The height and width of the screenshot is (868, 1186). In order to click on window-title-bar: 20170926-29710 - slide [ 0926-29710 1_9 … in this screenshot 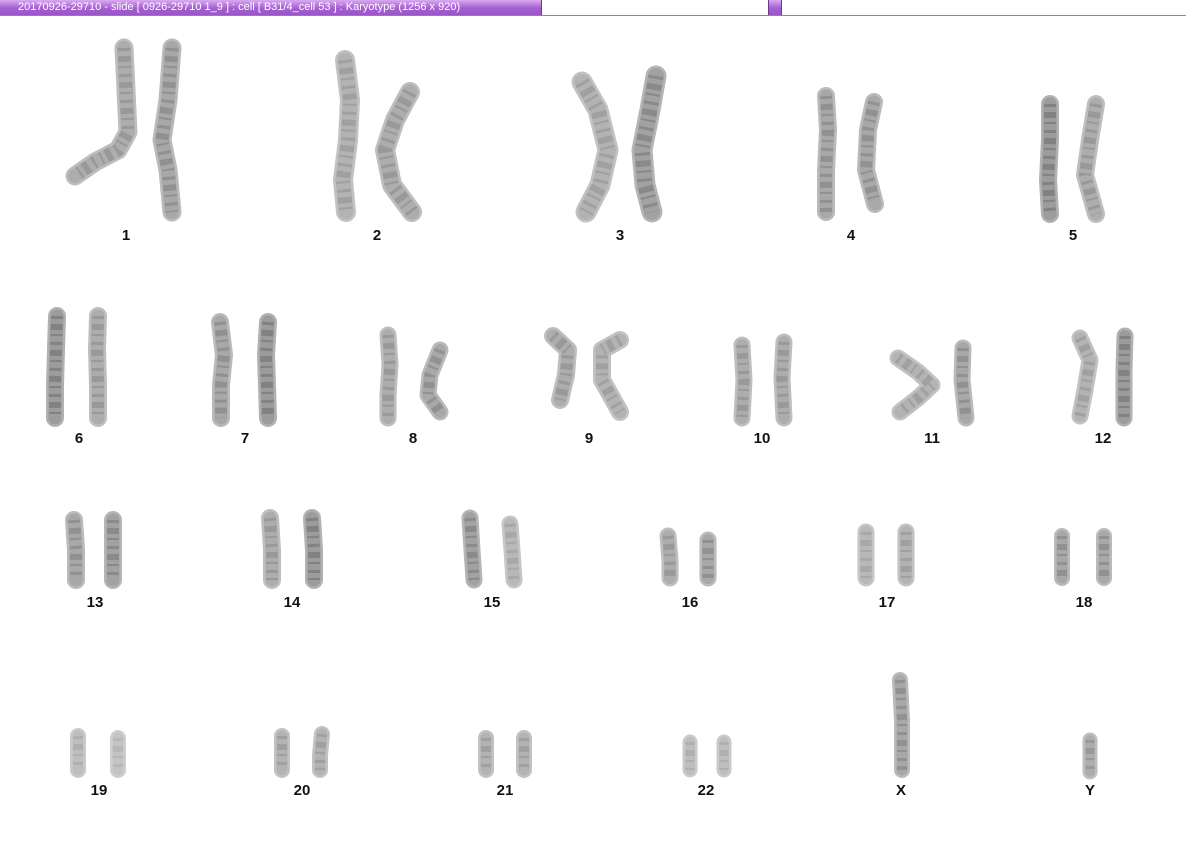, I will do `click(593, 8)`.